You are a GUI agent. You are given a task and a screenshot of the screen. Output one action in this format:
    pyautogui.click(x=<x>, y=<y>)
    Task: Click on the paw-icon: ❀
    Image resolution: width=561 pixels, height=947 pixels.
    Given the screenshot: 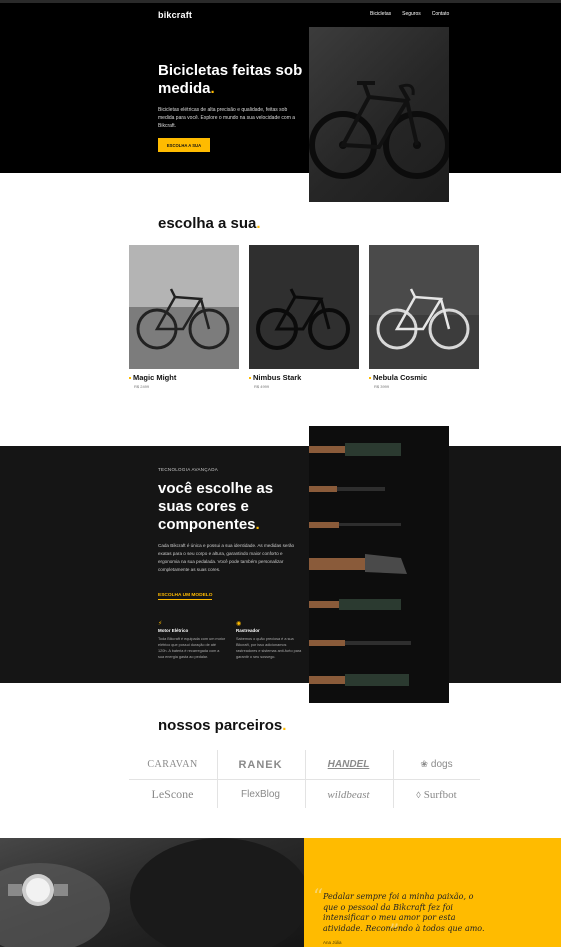 What is the action you would take?
    pyautogui.click(x=424, y=764)
    